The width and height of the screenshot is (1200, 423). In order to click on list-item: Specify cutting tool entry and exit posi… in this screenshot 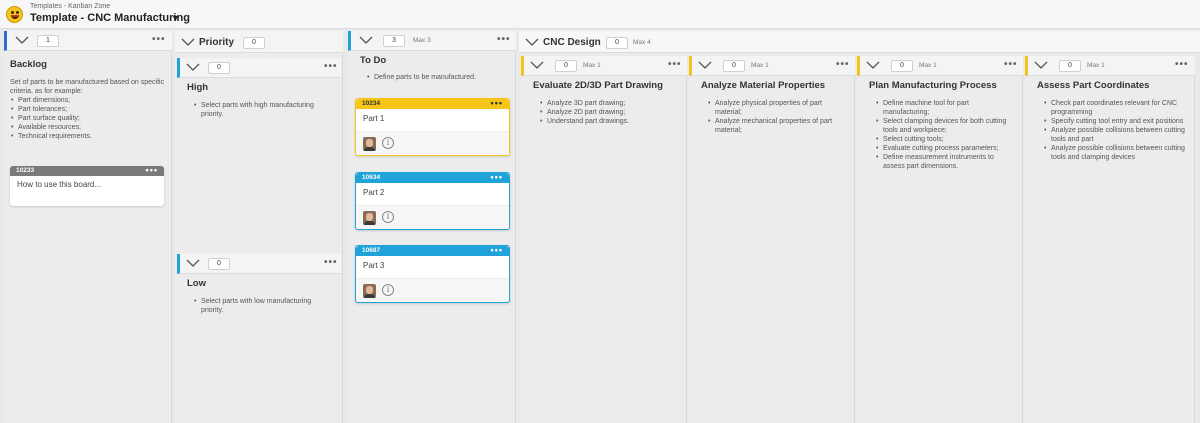, I will do `click(1116, 121)`.